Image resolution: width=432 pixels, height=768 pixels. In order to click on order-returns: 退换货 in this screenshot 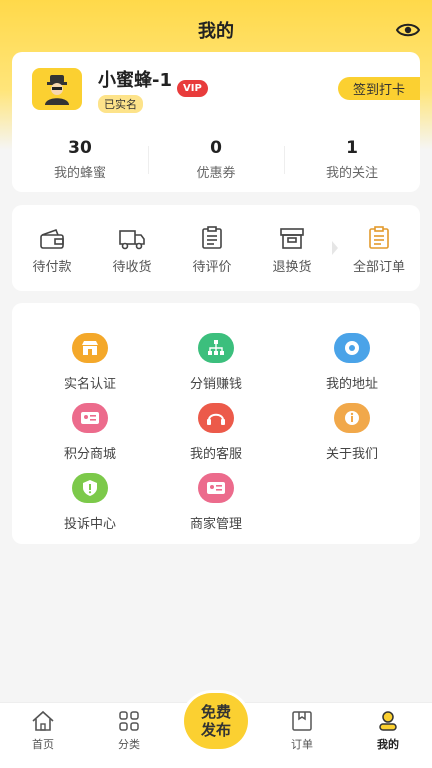, I will do `click(292, 248)`.